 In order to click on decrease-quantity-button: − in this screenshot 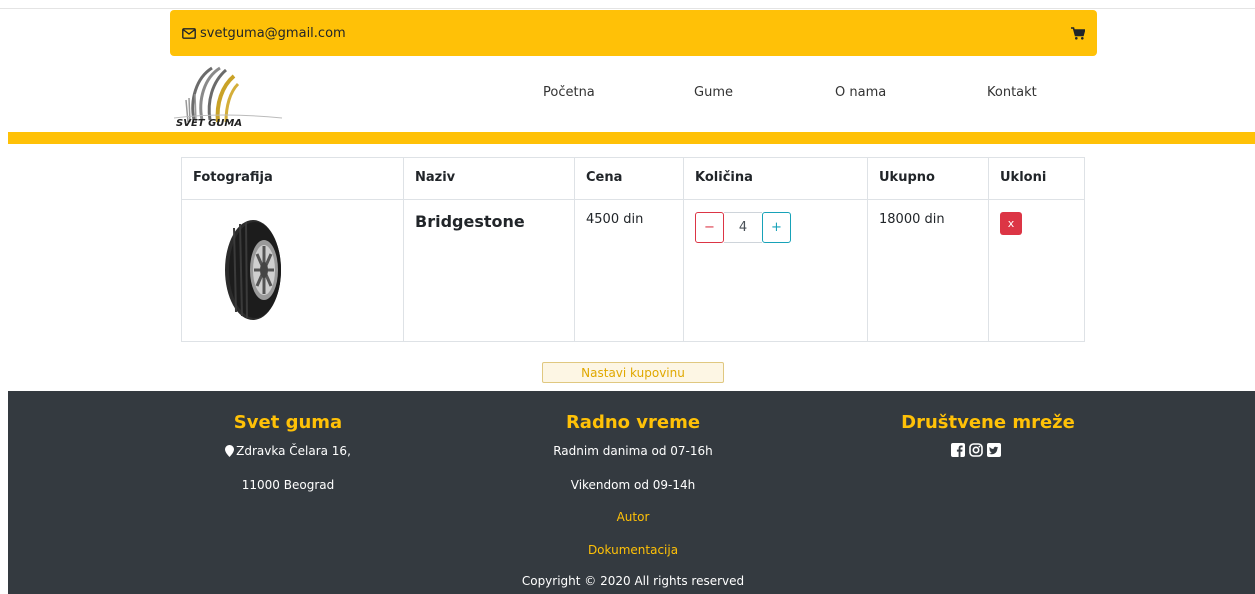, I will do `click(709, 227)`.